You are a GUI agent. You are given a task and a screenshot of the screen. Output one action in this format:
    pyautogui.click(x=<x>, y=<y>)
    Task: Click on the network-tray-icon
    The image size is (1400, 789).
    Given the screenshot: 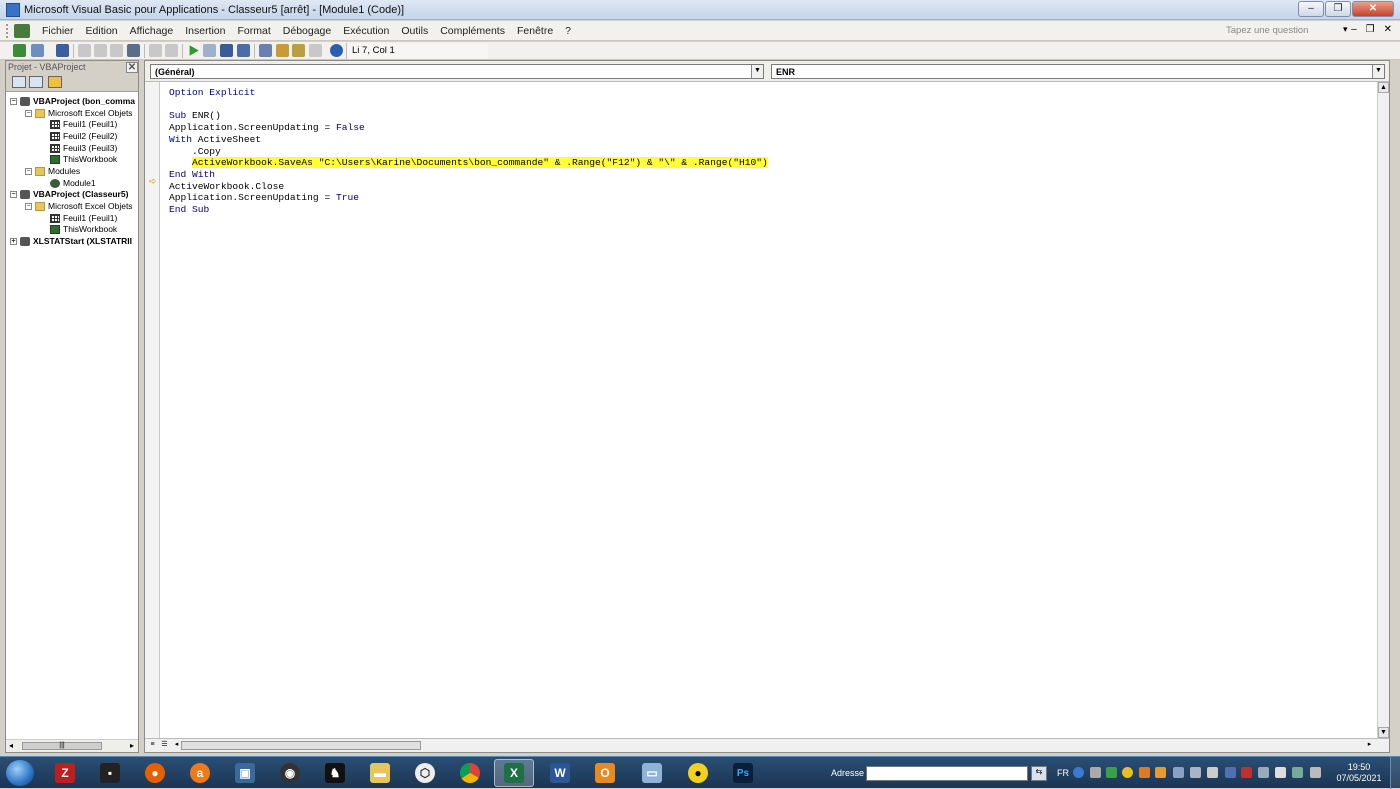 What is the action you would take?
    pyautogui.click(x=1297, y=772)
    